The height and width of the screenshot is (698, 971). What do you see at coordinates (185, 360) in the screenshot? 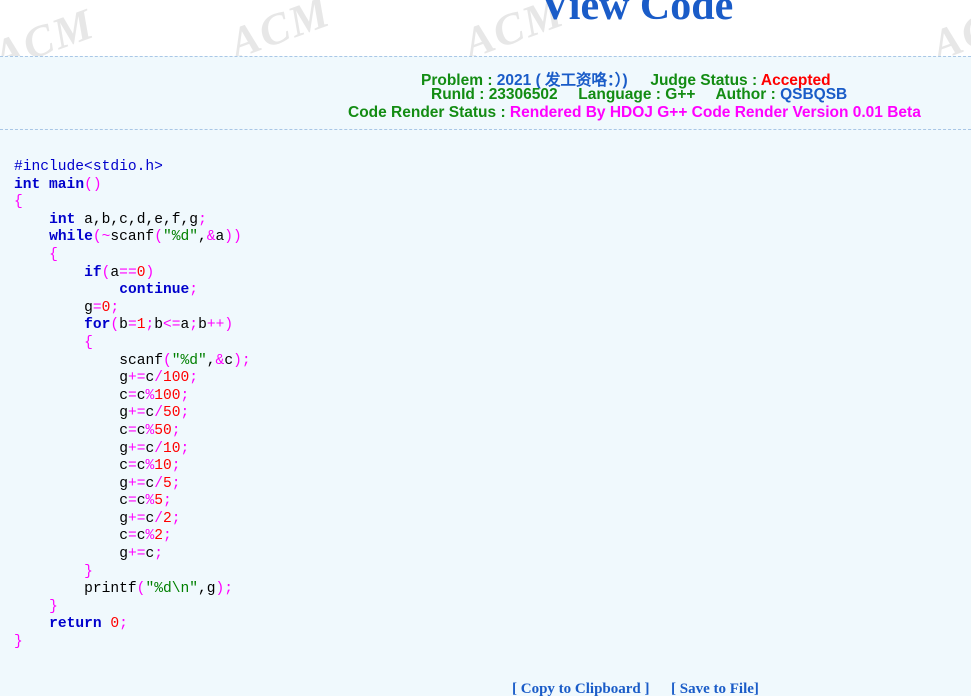
I see `code-line: scanf("%d",&c);` at bounding box center [185, 360].